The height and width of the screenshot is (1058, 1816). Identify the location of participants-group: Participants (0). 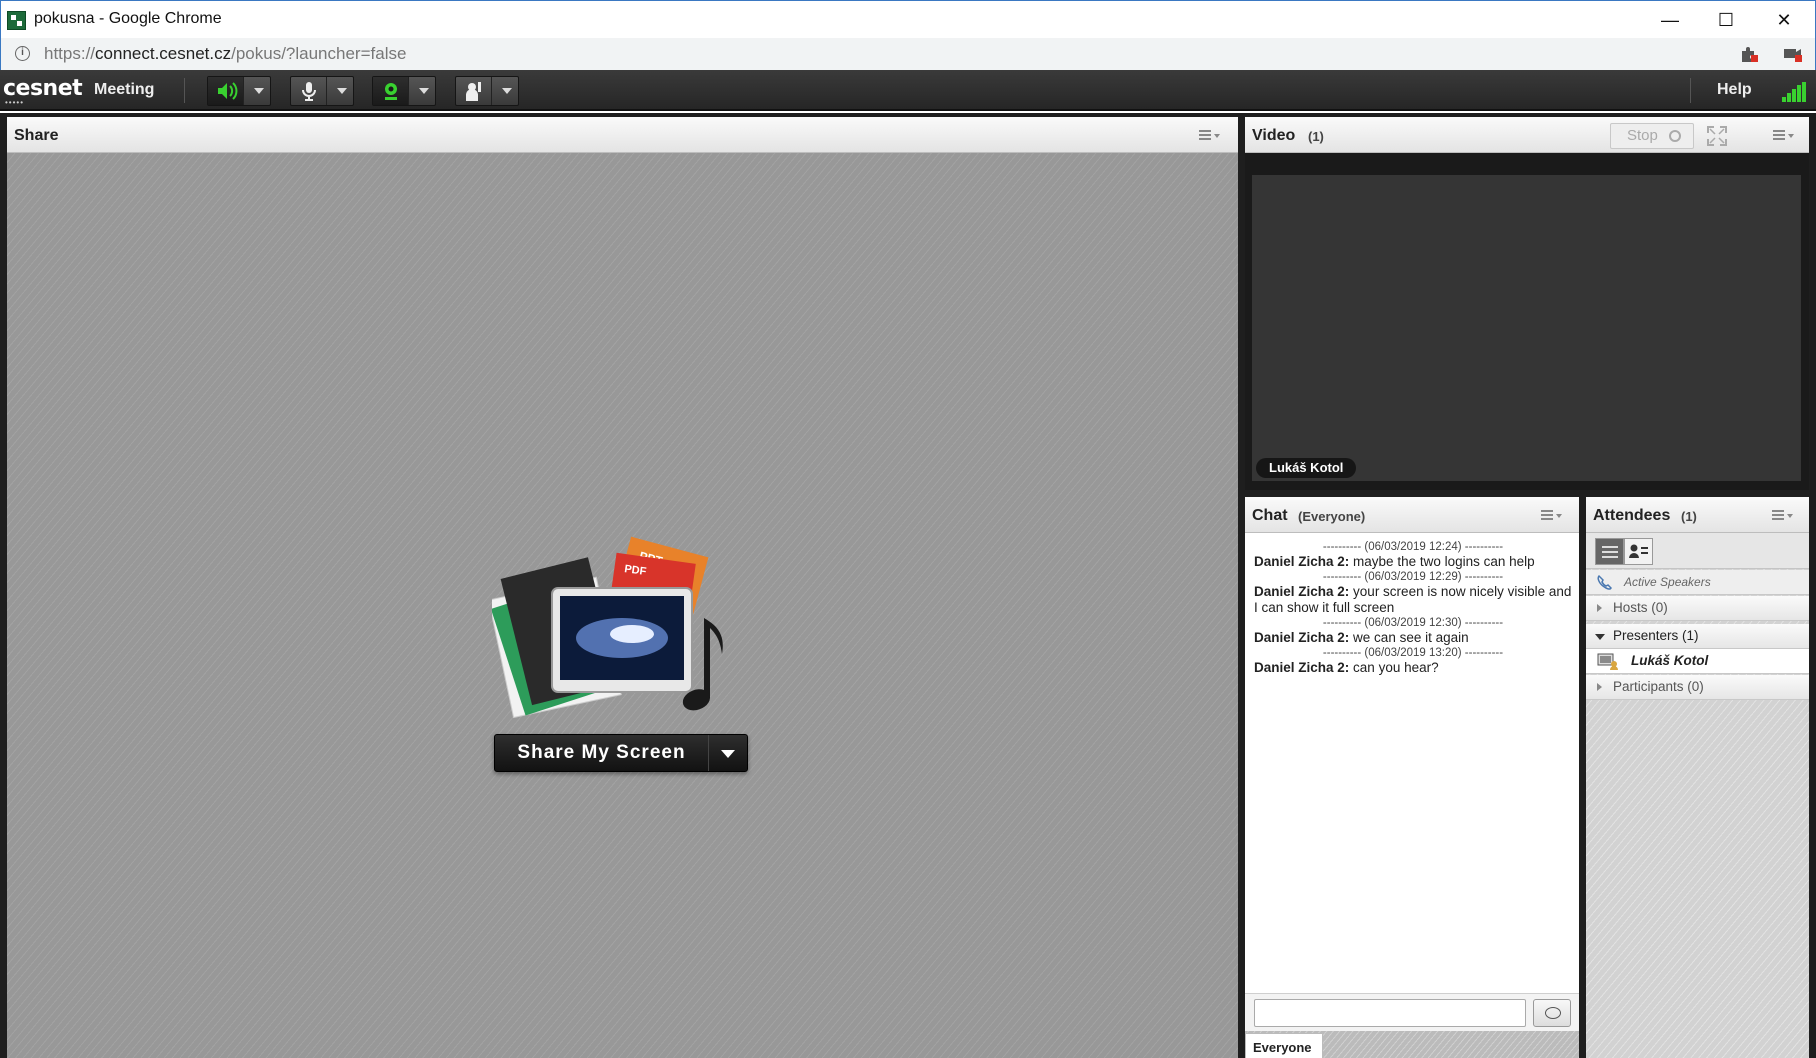
(1697, 687).